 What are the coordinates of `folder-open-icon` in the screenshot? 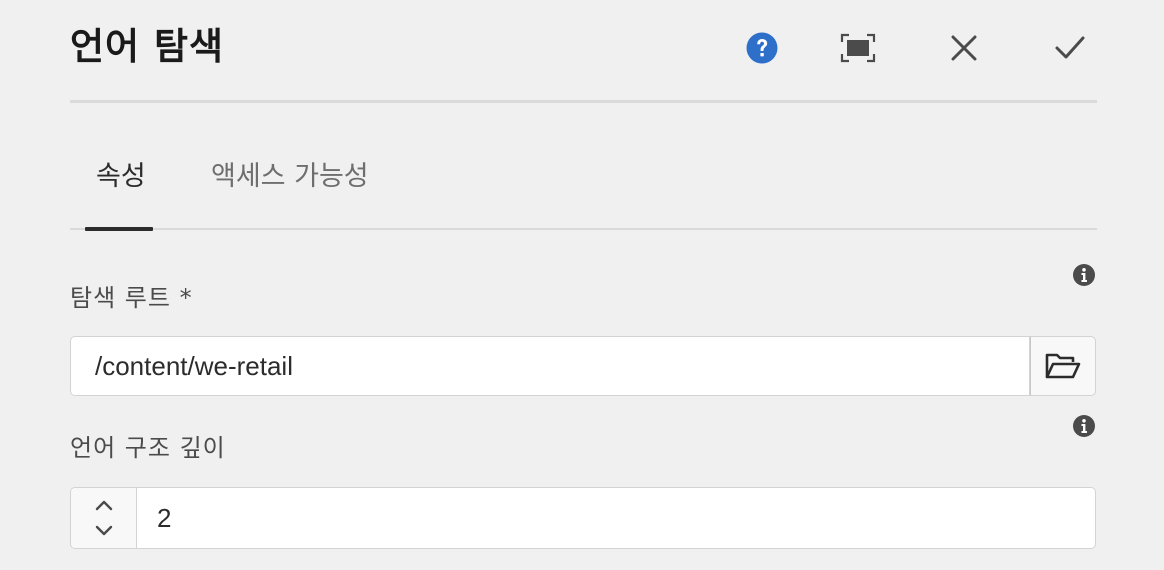 It's located at (1063, 366).